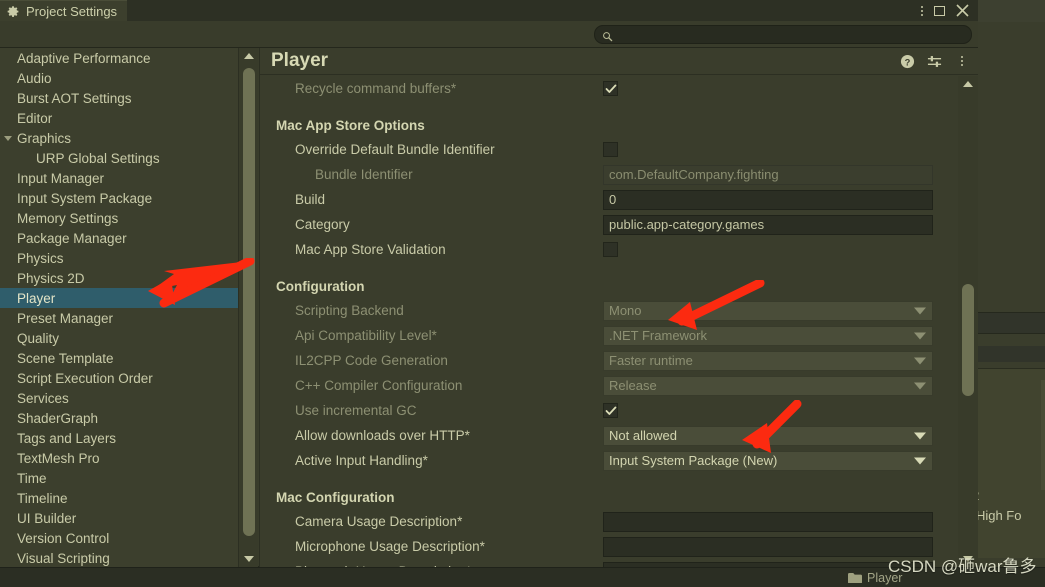 This screenshot has height=587, width=1045. I want to click on dropdown-value: Not allowed, so click(643, 435).